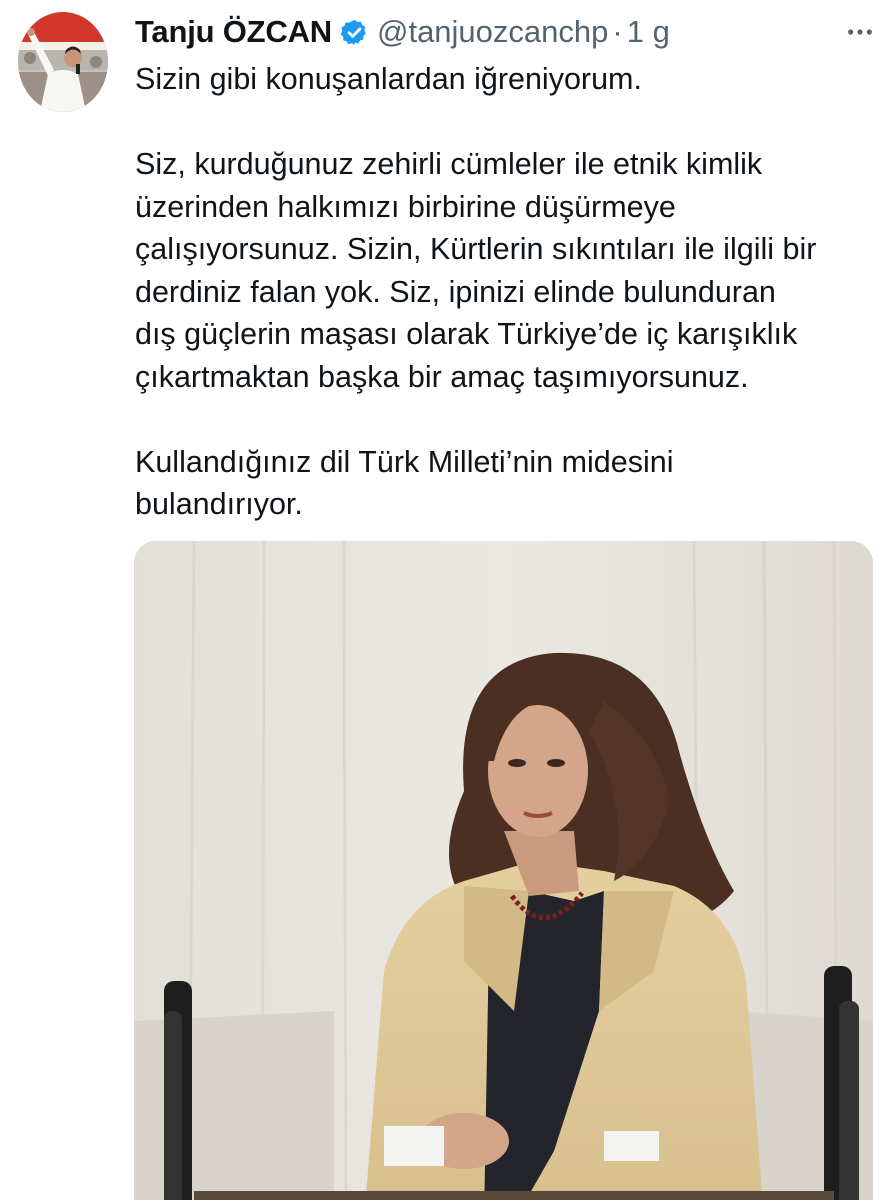 This screenshot has width=892, height=1200. Describe the element at coordinates (860, 32) in the screenshot. I see `more-options-icon` at that location.